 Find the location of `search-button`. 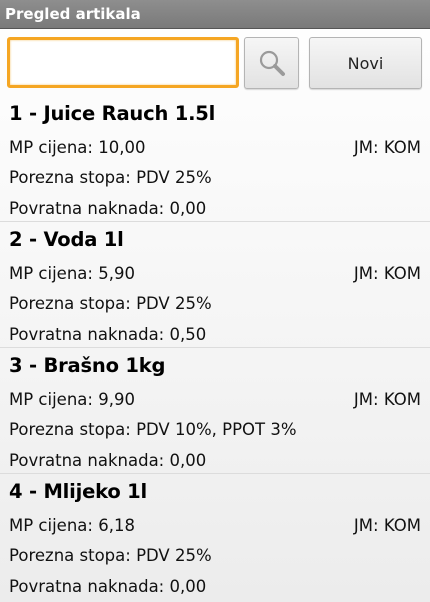

search-button is located at coordinates (271, 63).